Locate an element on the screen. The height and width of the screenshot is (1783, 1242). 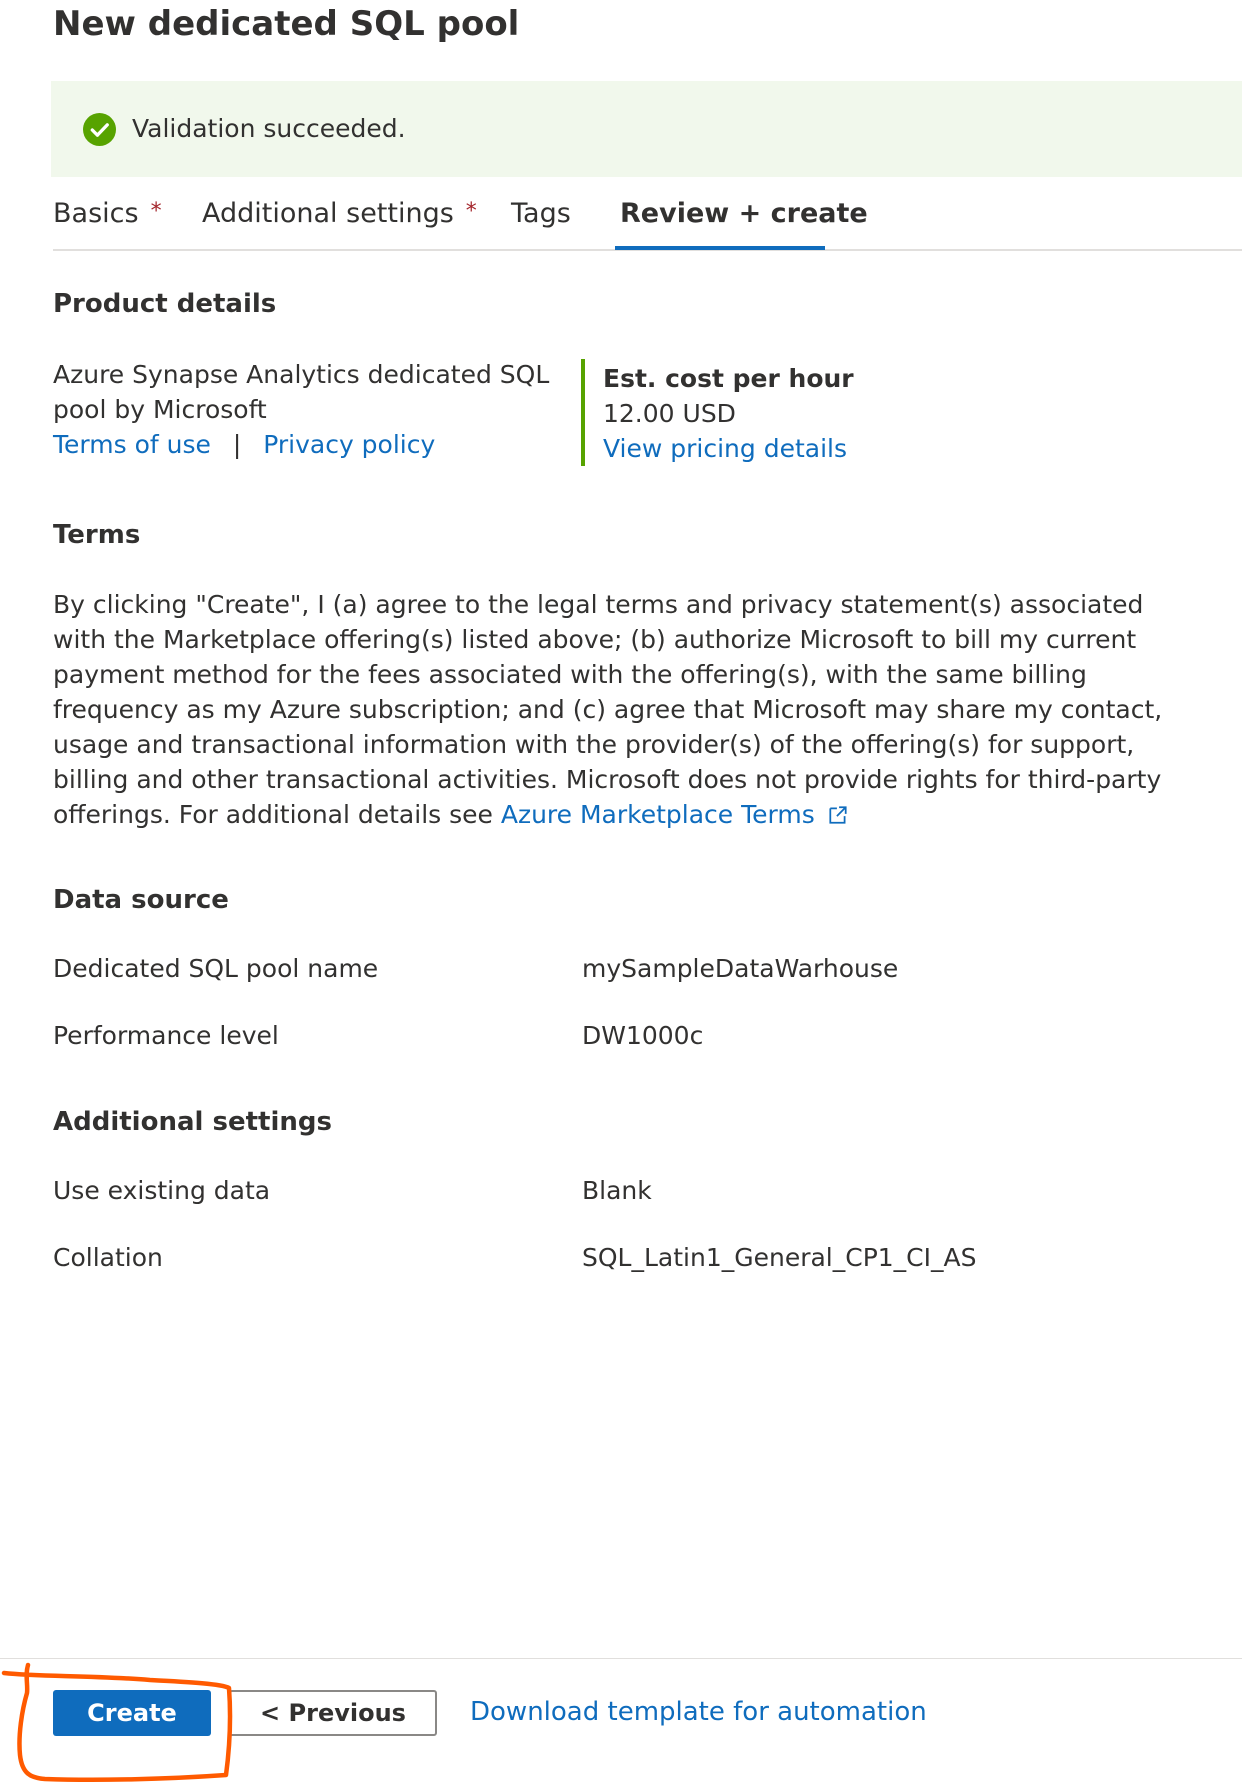
tab-label: Basics is located at coordinates (96, 213).